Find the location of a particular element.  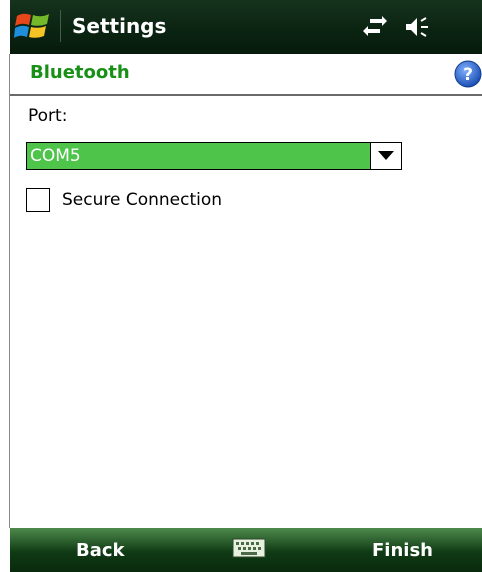

sync-icon is located at coordinates (375, 27).